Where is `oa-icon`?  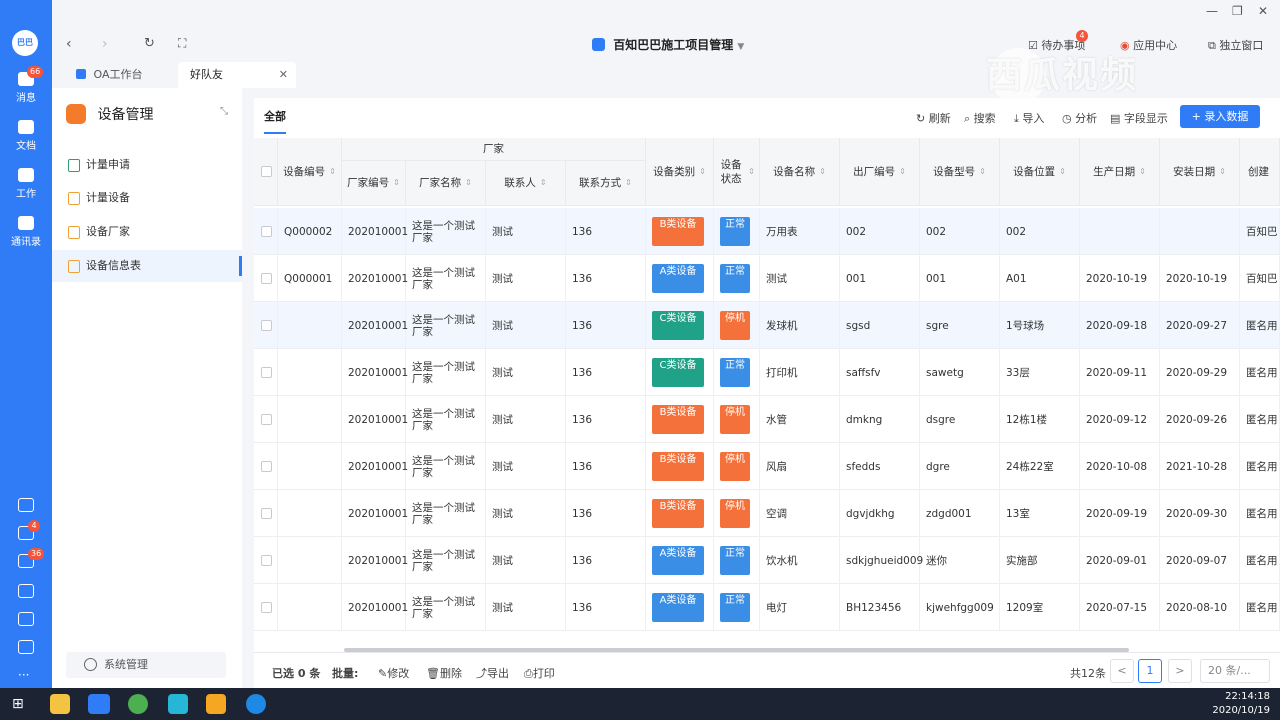
oa-icon is located at coordinates (81, 74).